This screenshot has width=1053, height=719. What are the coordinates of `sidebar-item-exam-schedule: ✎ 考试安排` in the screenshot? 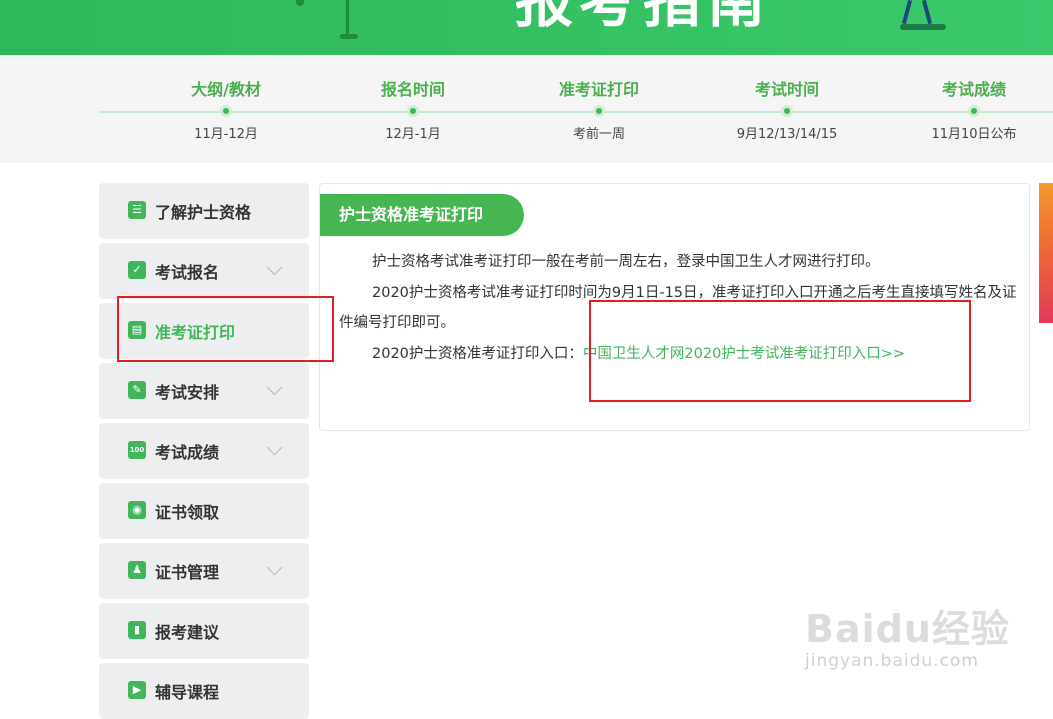 It's located at (204, 391).